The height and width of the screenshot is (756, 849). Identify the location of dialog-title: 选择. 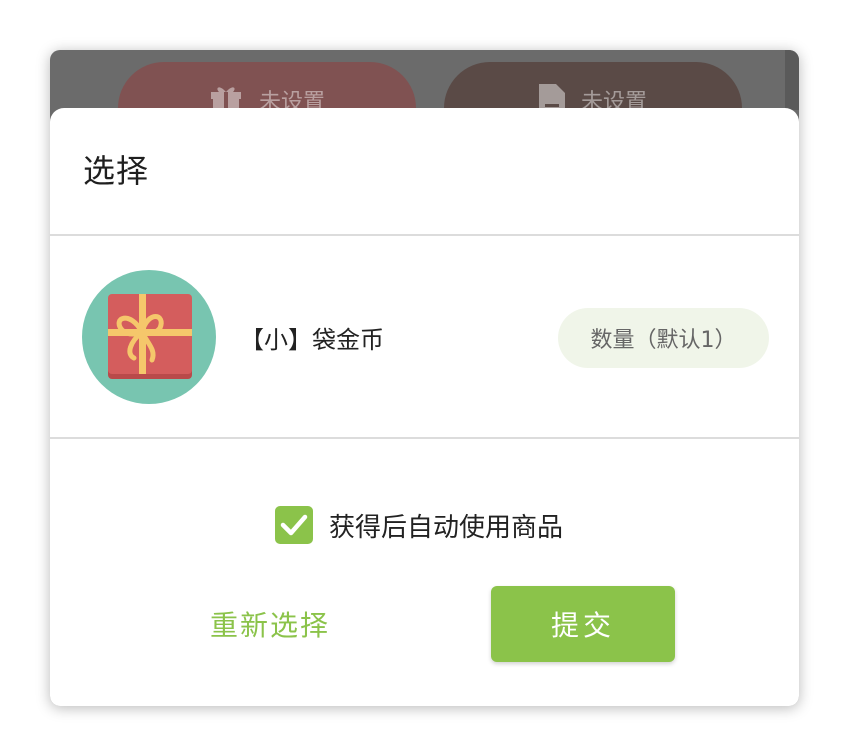
(116, 171).